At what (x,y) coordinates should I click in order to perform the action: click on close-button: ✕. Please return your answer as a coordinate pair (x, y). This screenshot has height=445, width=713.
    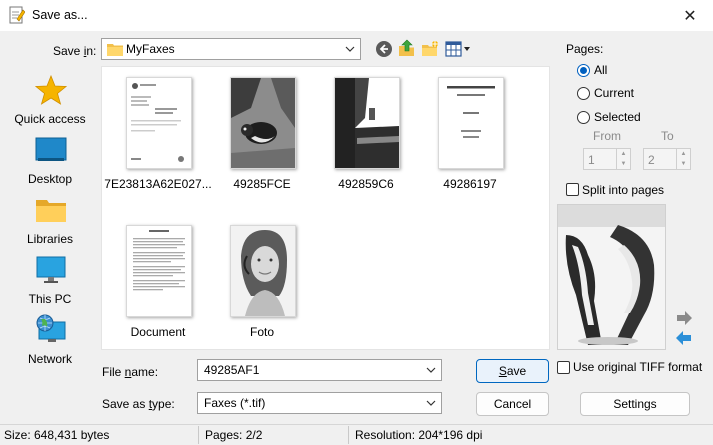
    Looking at the image, I should click on (690, 15).